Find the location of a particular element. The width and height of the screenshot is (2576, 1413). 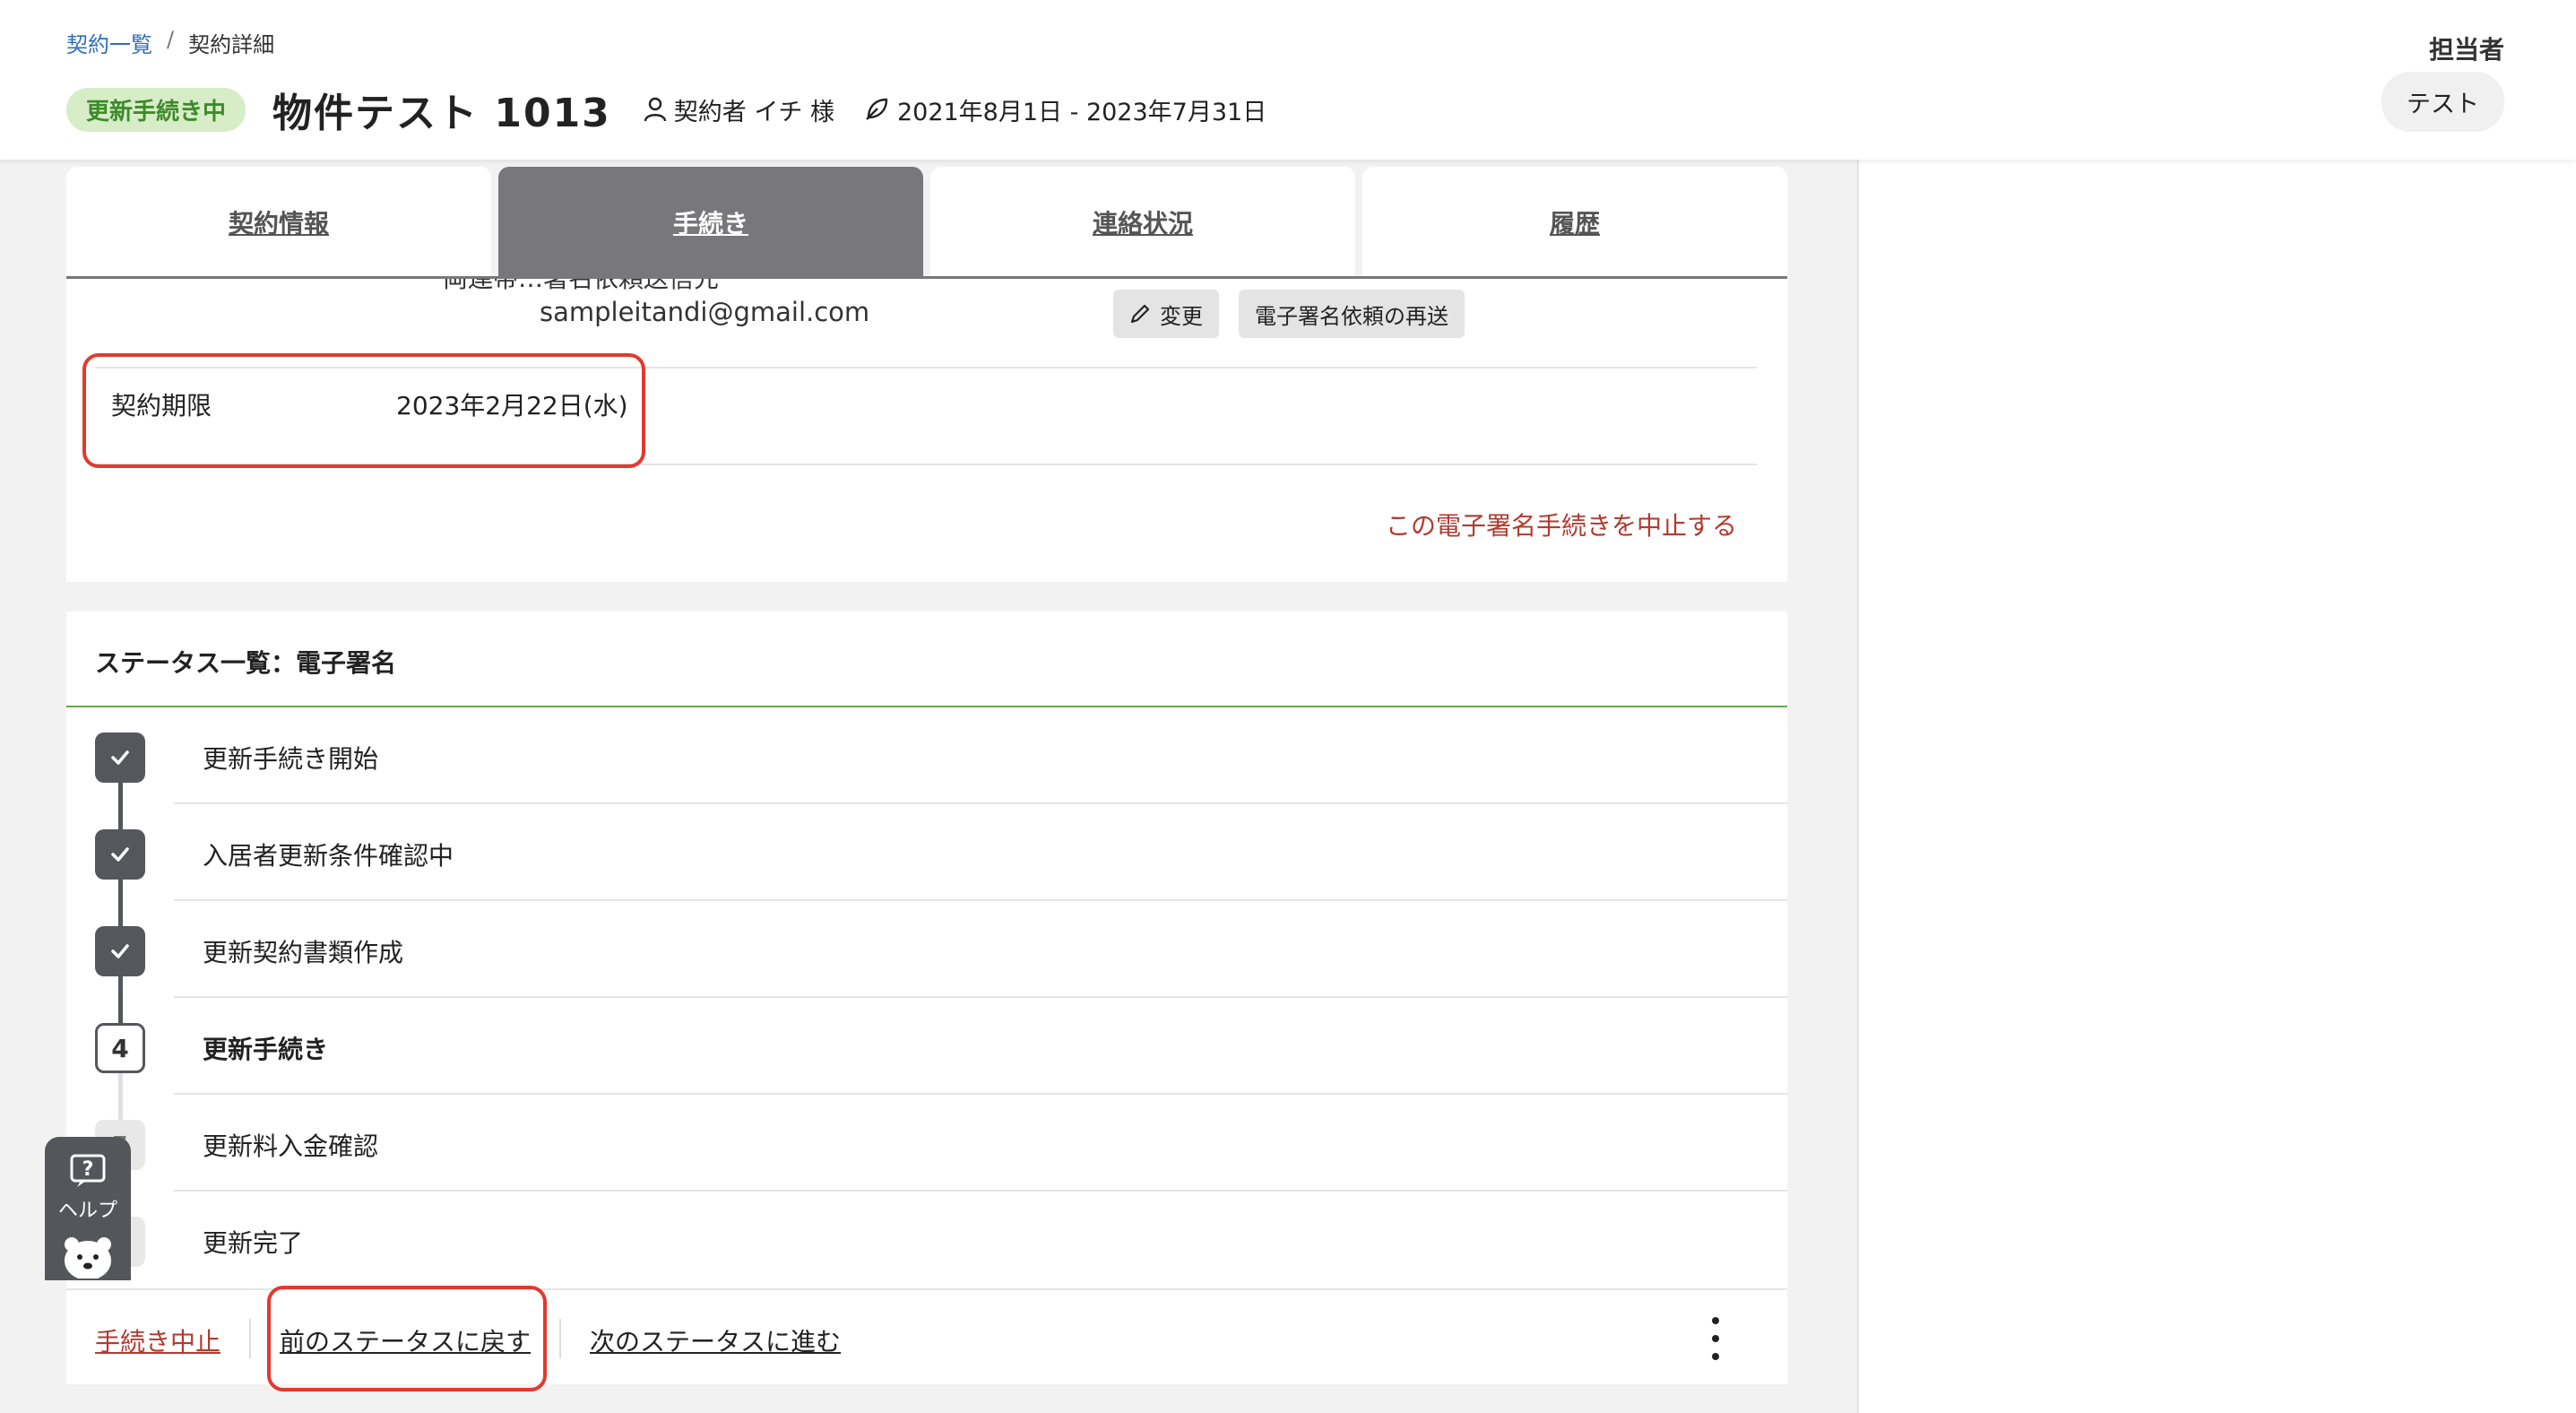

highlight-deadline is located at coordinates (363, 410).